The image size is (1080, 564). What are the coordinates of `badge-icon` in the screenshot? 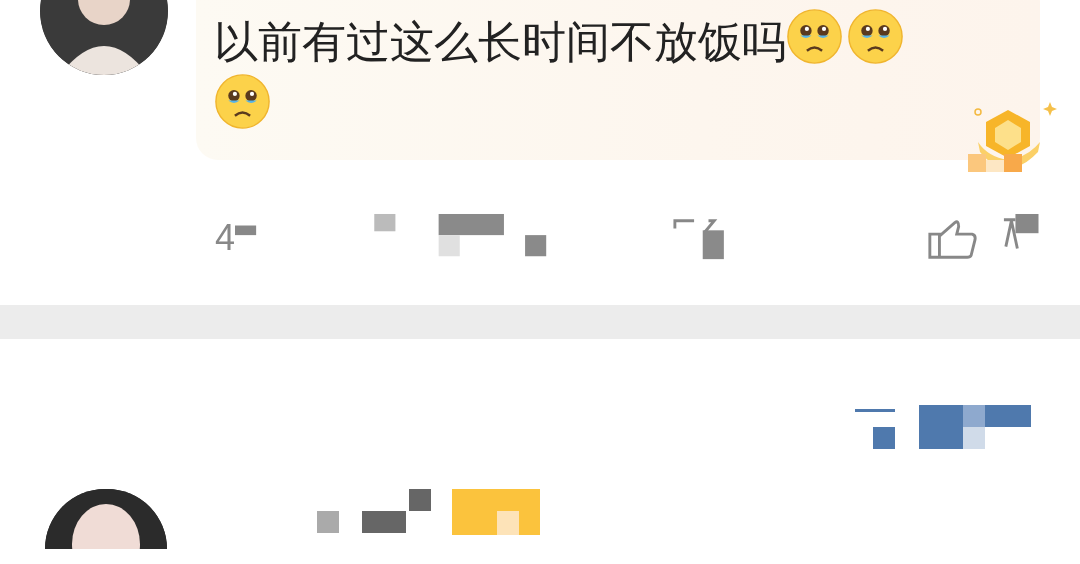 It's located at (1013, 137).